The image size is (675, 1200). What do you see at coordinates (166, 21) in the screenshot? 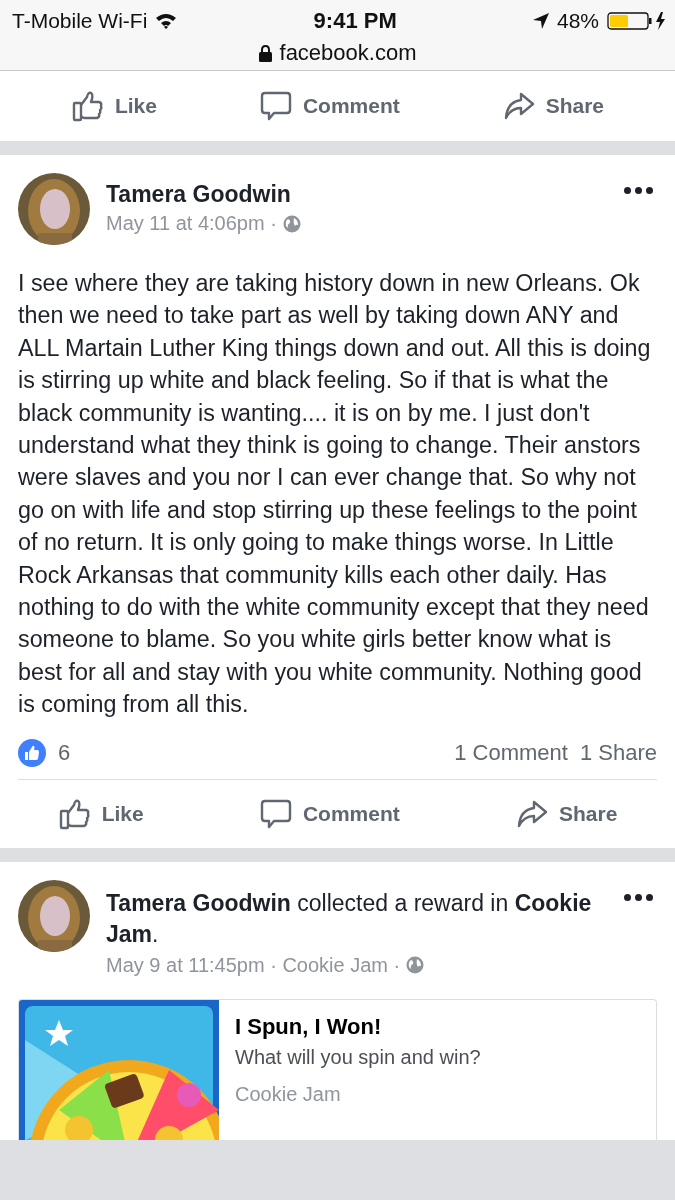
I see `wifi-icon` at bounding box center [166, 21].